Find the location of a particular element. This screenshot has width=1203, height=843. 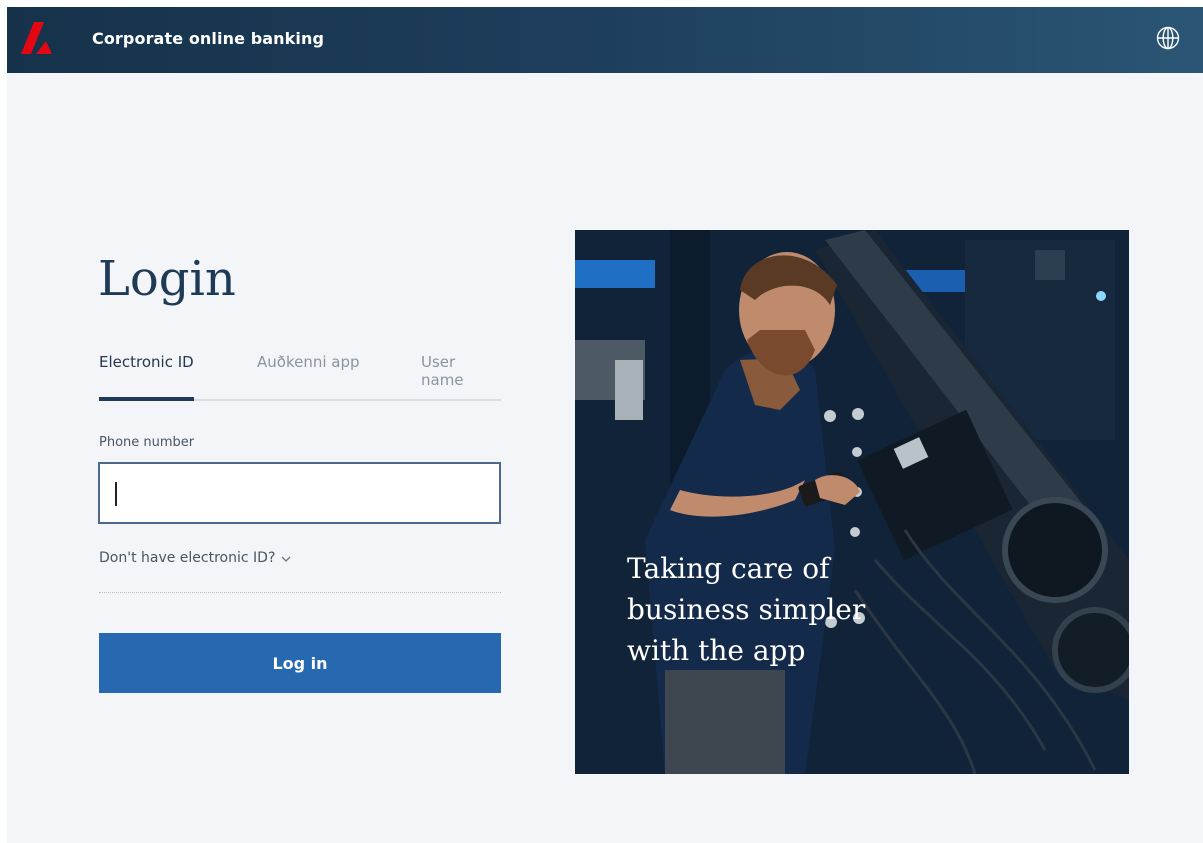

bank-logo-icon is located at coordinates (36, 38).